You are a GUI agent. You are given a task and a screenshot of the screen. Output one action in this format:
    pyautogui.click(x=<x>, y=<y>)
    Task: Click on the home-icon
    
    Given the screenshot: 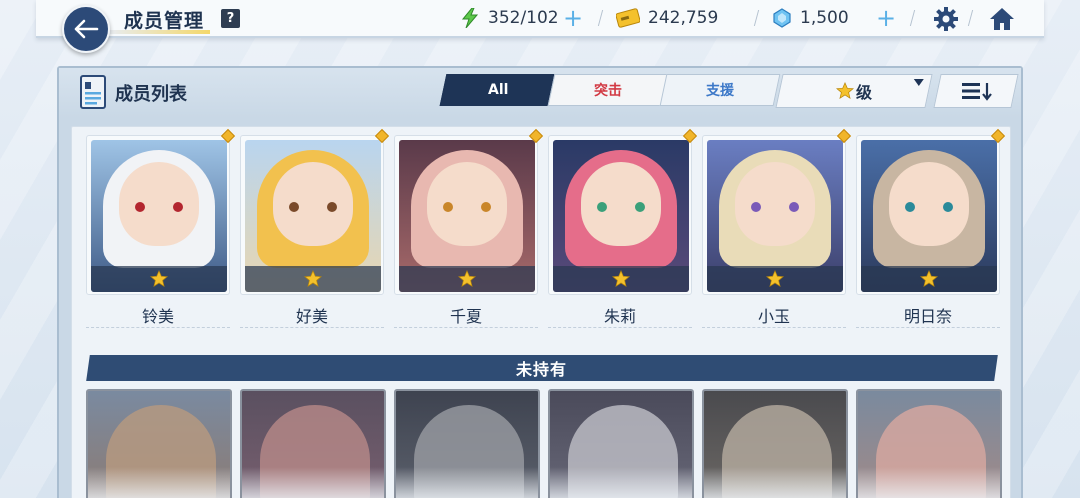 What is the action you would take?
    pyautogui.click(x=1002, y=19)
    